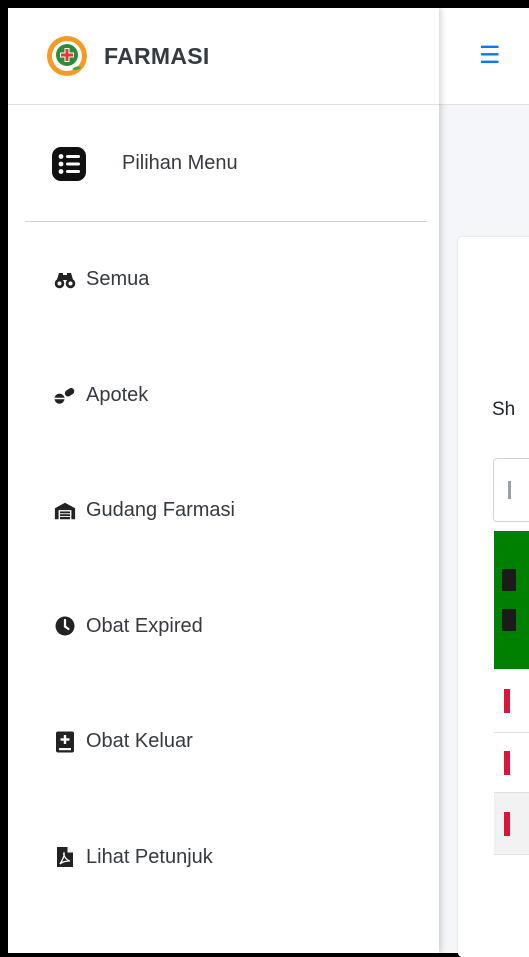 This screenshot has height=957, width=529. I want to click on list-icon, so click(69, 163).